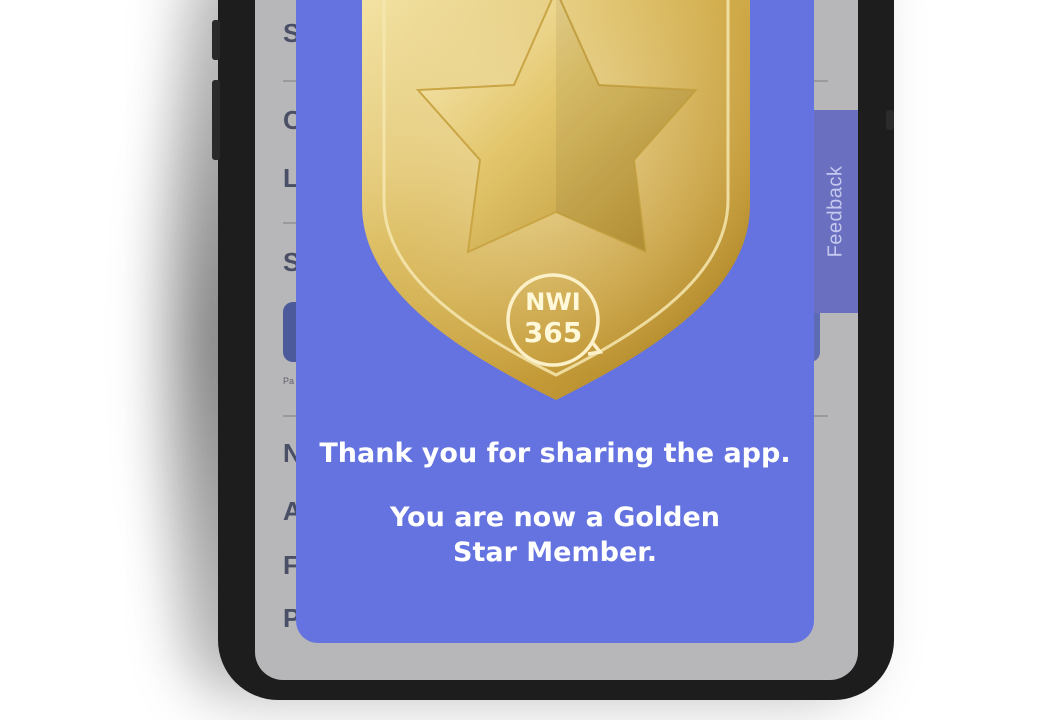  I want to click on feedback-tab: Feedback, so click(835, 211).